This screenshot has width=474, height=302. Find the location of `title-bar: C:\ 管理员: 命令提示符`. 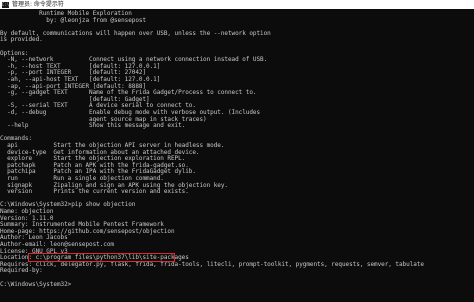

title-bar: C:\ 管理员: 命令提示符 is located at coordinates (237, 4).